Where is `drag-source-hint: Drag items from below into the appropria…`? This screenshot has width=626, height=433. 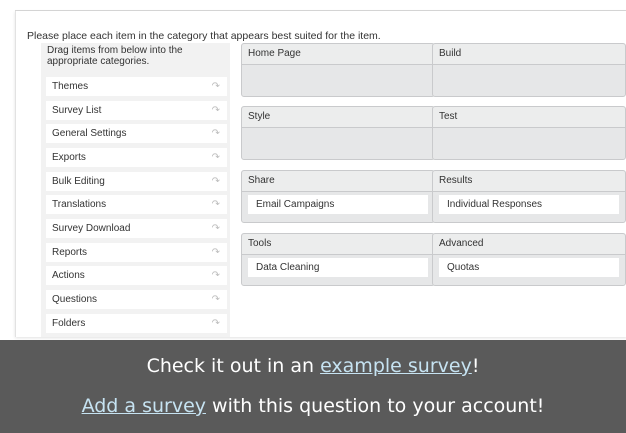
drag-source-hint: Drag items from below into the appropria… is located at coordinates (115, 56).